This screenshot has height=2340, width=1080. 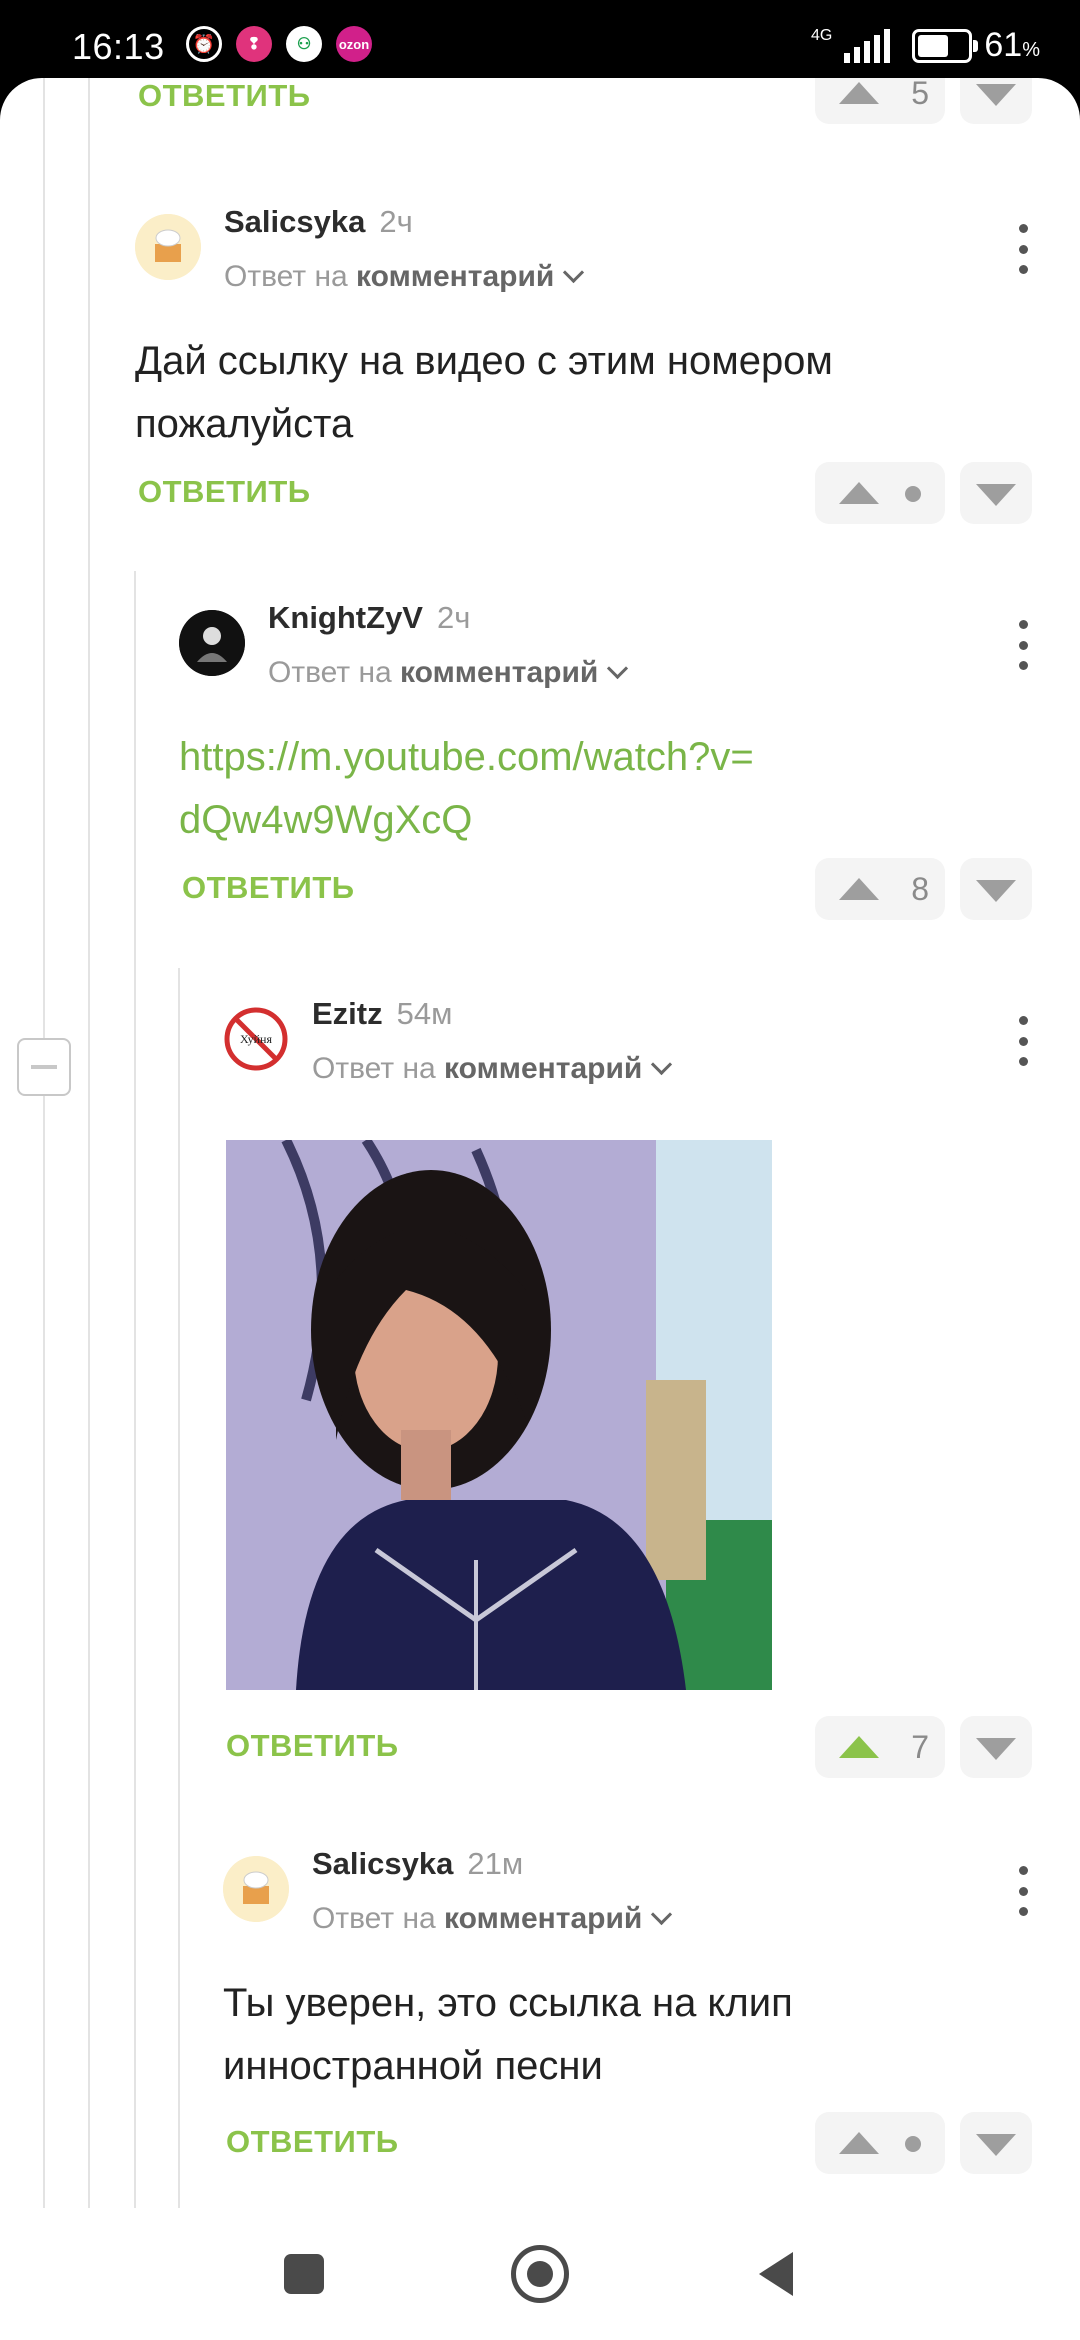 I want to click on back-button, so click(x=776, y=2274).